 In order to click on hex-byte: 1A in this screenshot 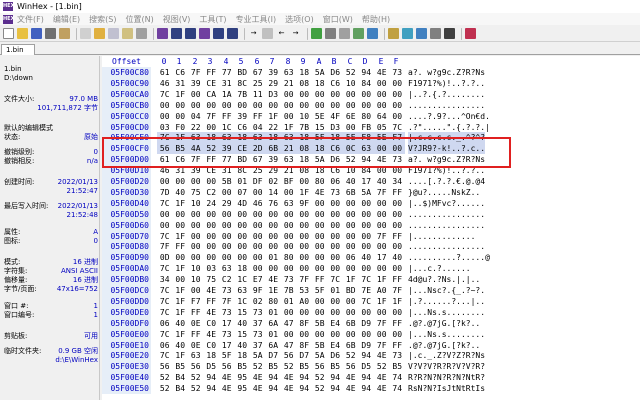, I will do `click(227, 94)`.